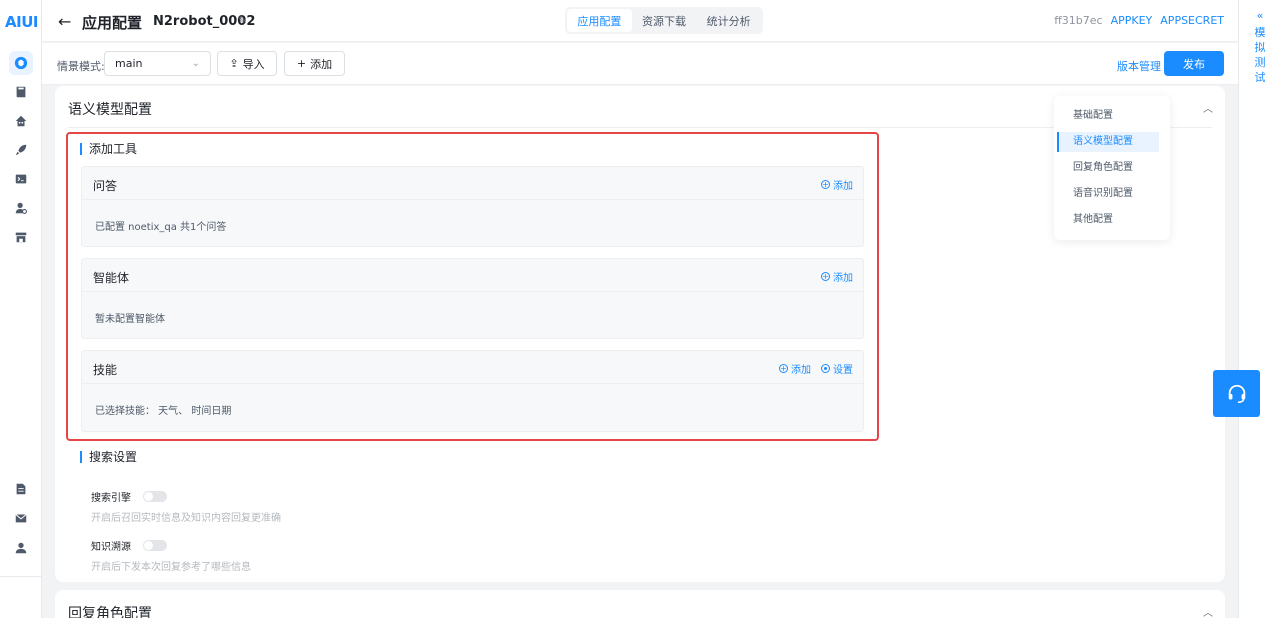 The width and height of the screenshot is (1280, 618). I want to click on skills-settings-button: 设置, so click(837, 368).